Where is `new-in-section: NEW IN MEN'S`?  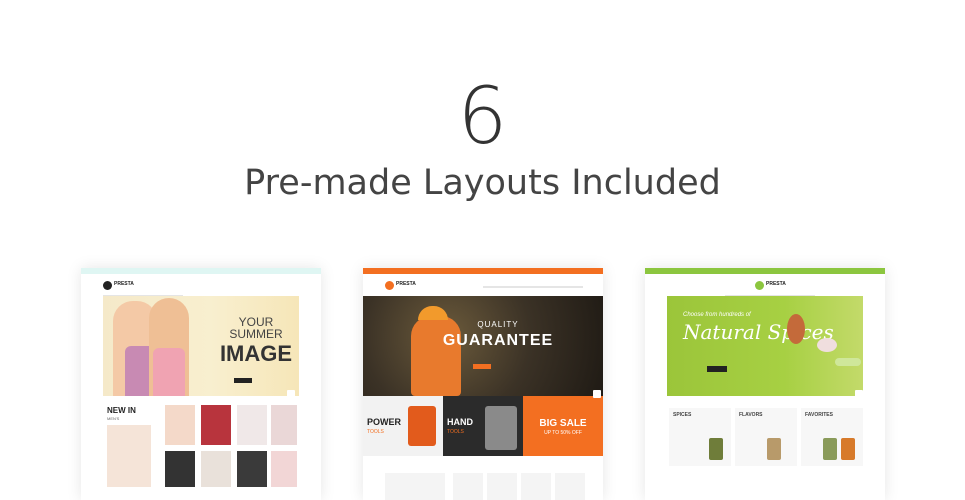
new-in-section: NEW IN MEN'S is located at coordinates (201, 448).